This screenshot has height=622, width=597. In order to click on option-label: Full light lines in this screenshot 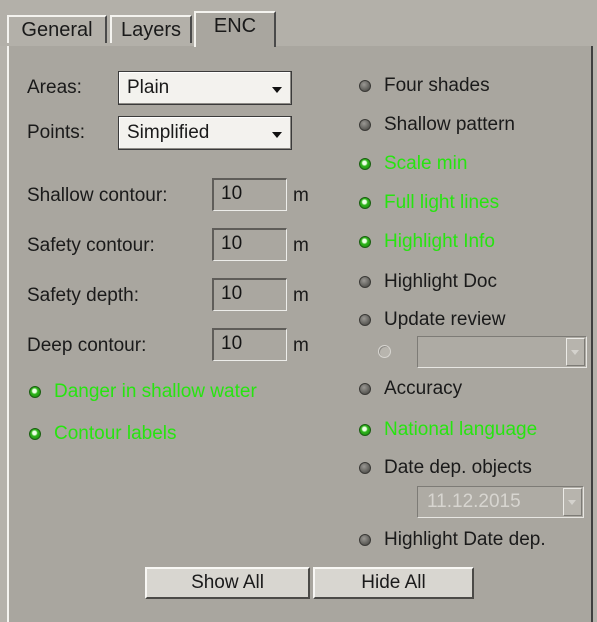, I will do `click(442, 202)`.